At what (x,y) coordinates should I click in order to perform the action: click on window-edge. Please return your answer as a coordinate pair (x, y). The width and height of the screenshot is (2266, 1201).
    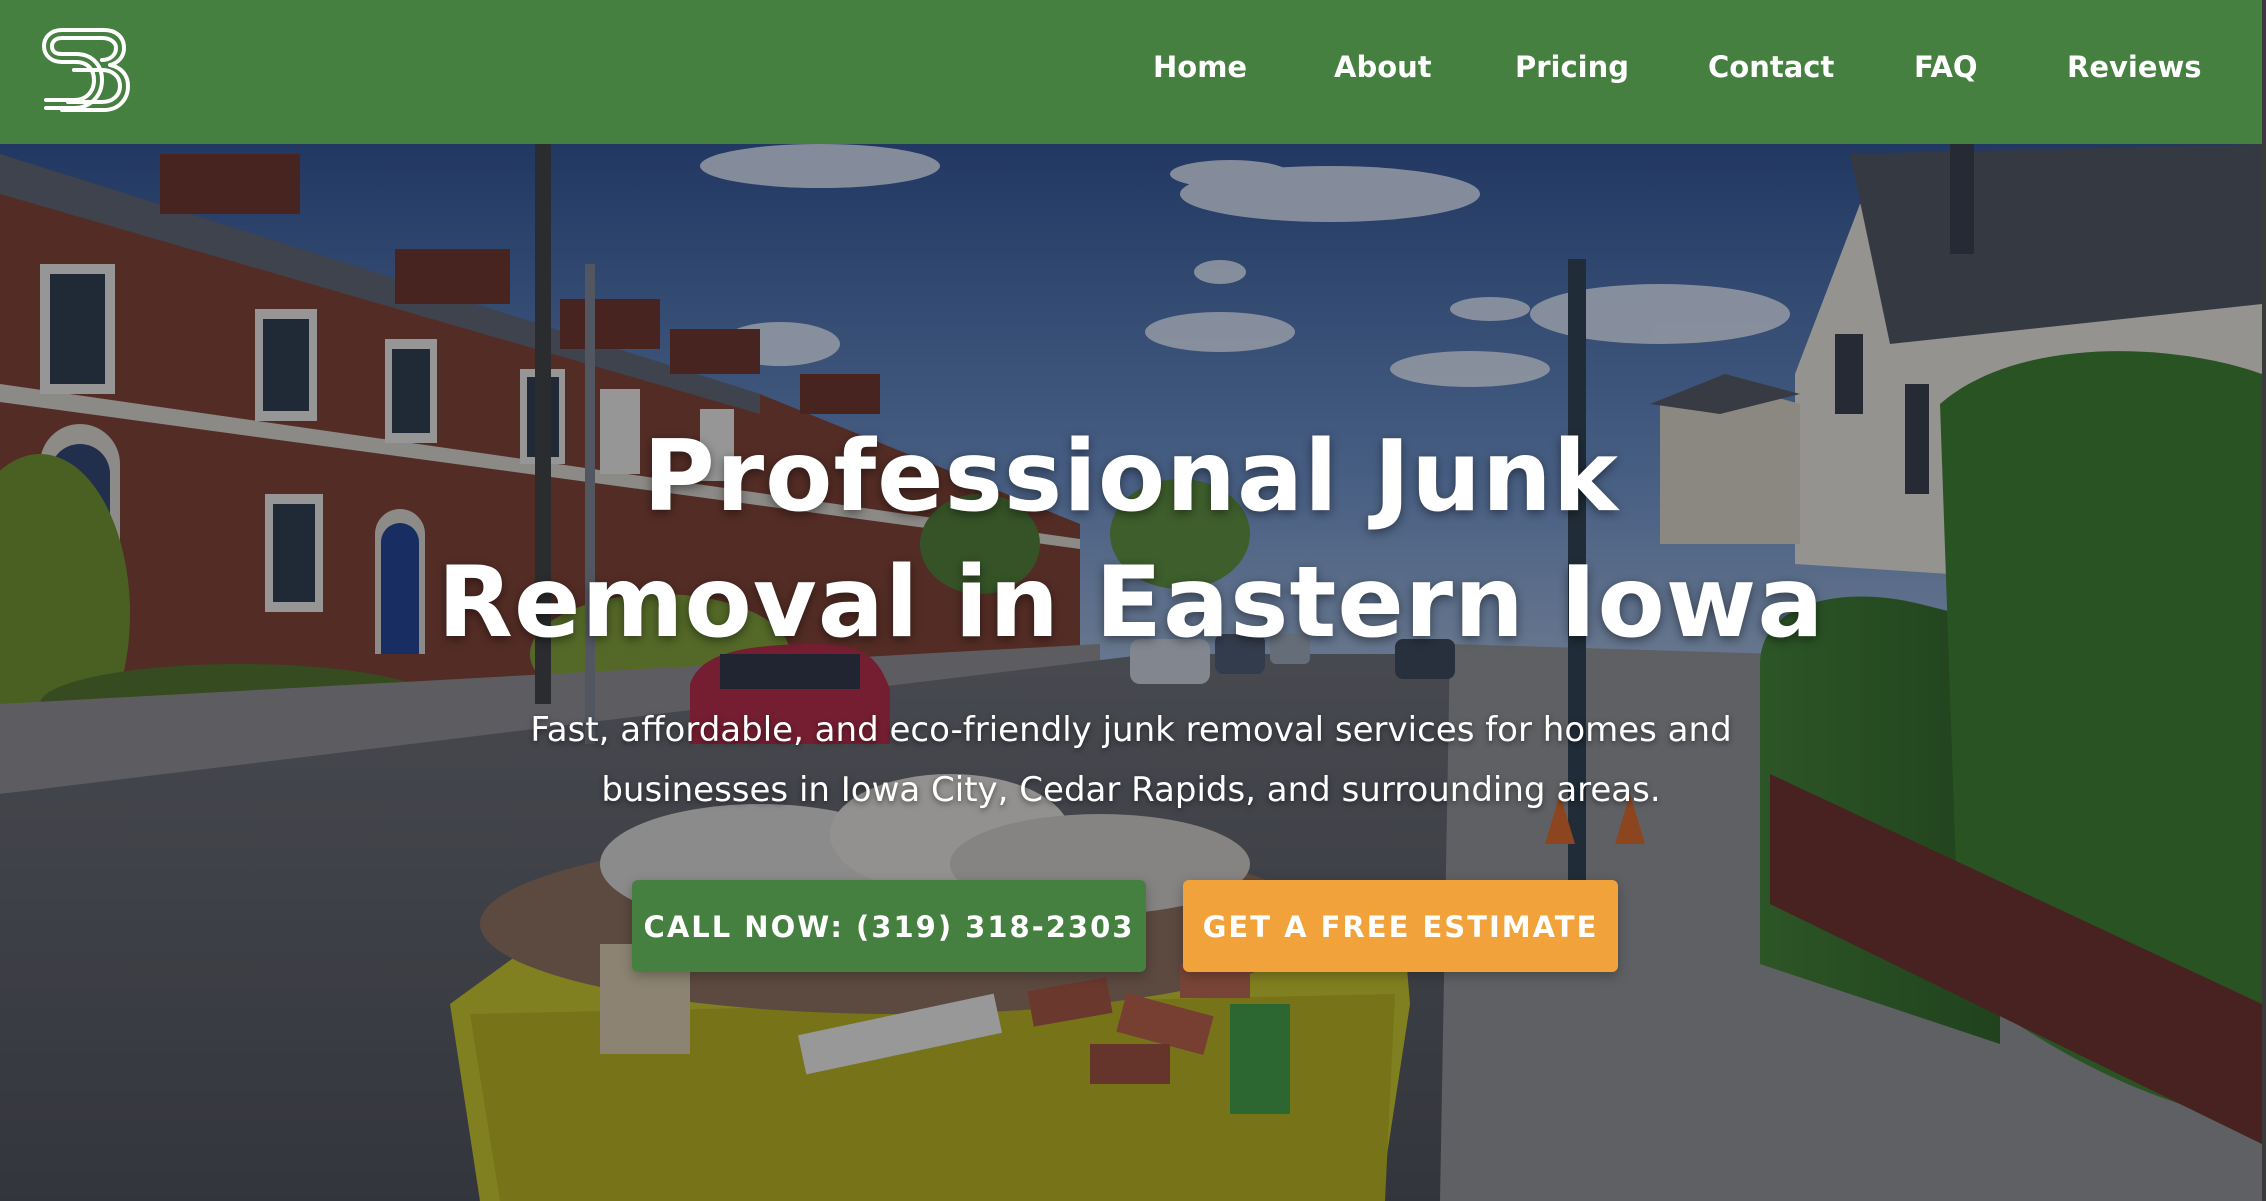
    Looking at the image, I should click on (2264, 600).